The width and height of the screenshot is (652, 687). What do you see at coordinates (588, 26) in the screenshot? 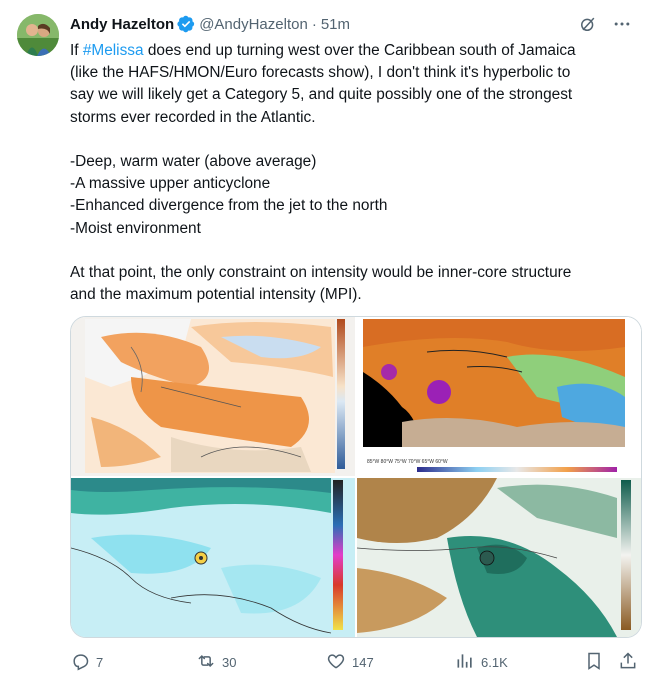
I see `grok-icon` at bounding box center [588, 26].